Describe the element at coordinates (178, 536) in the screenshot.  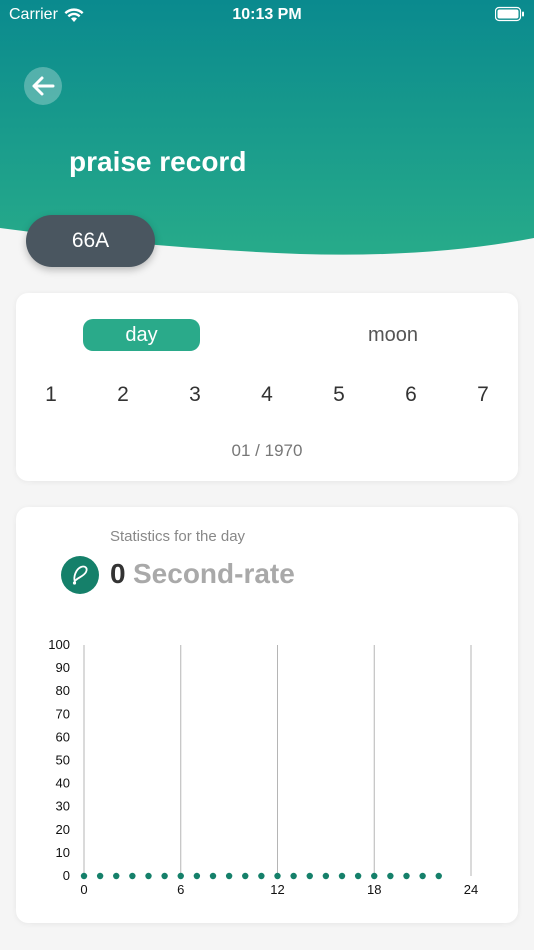
I see `stats-caption: Statistics for the day` at that location.